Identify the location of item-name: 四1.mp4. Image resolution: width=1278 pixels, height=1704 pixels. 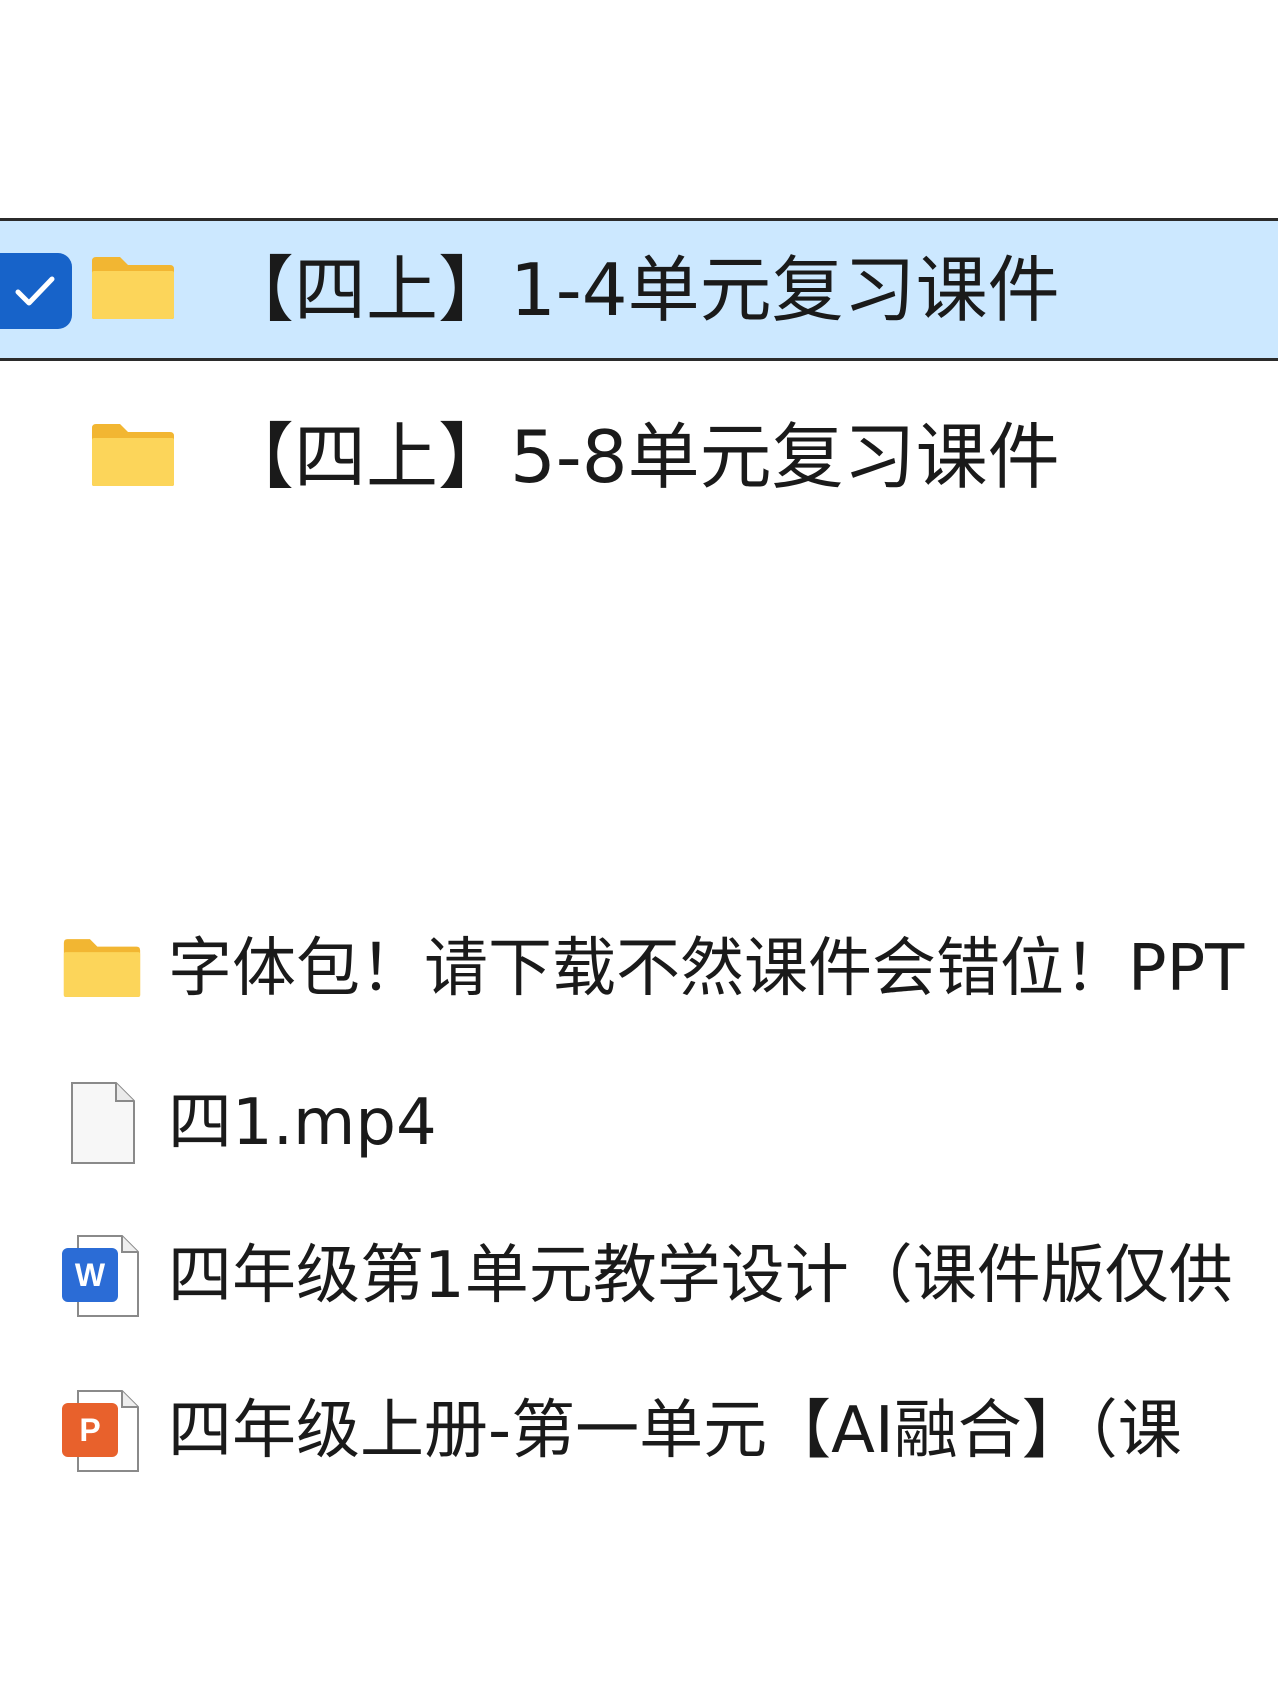
(302, 1123).